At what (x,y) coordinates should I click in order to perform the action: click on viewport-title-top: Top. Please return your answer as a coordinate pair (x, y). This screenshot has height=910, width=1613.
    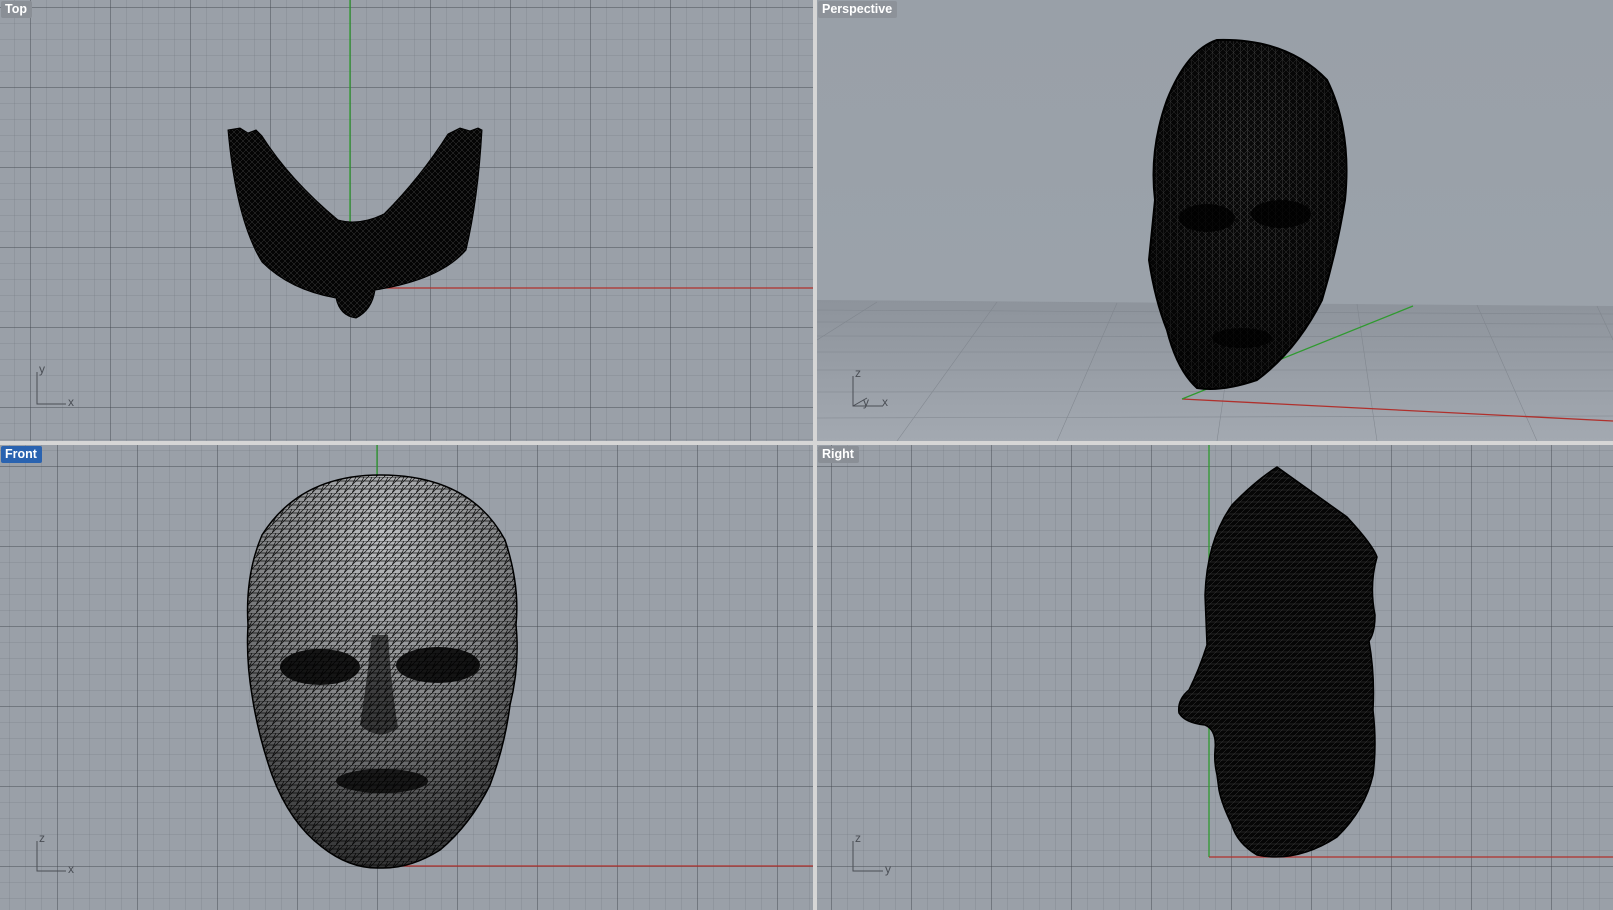
    Looking at the image, I should click on (16, 9).